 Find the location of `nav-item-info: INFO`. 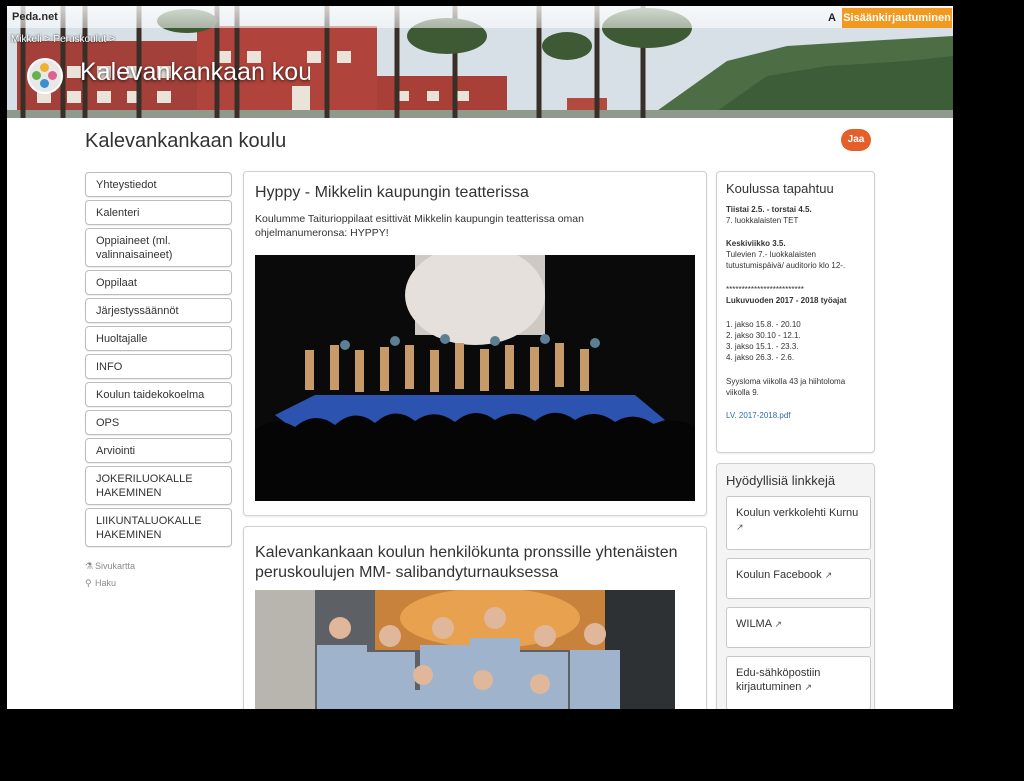

nav-item-info: INFO is located at coordinates (158, 366).